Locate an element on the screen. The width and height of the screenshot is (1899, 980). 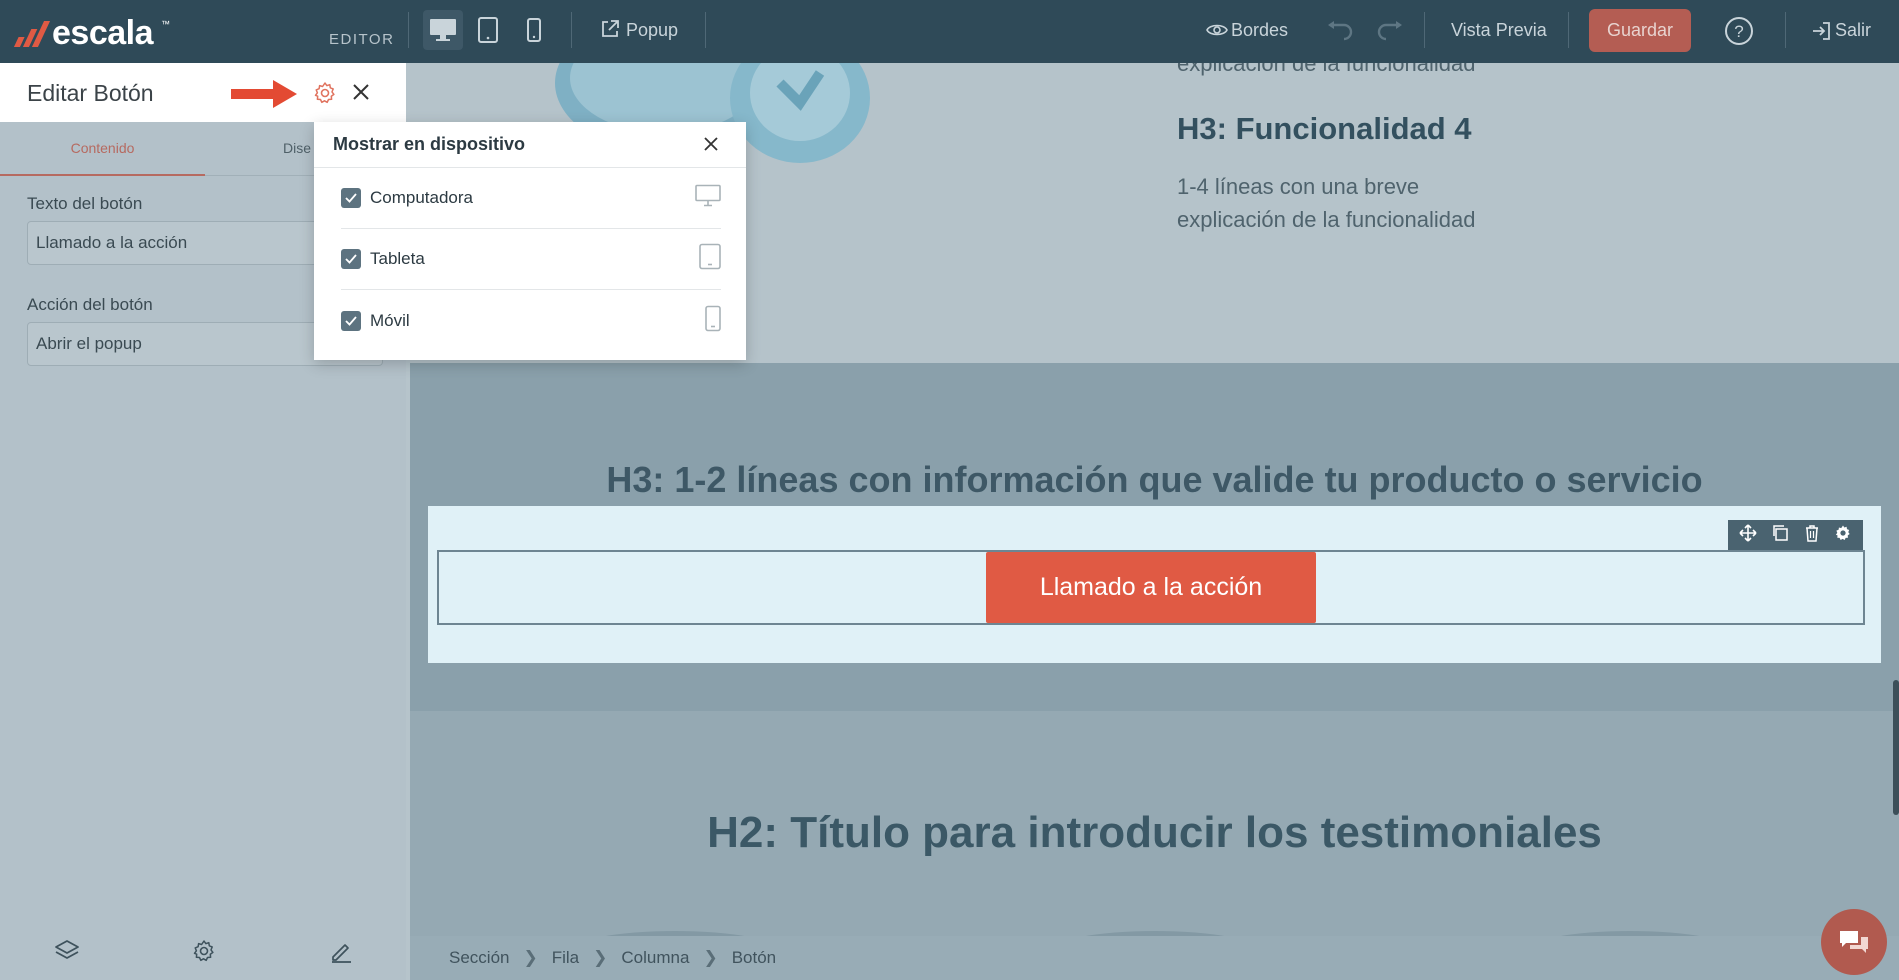
external-link-icon is located at coordinates (610, 29).